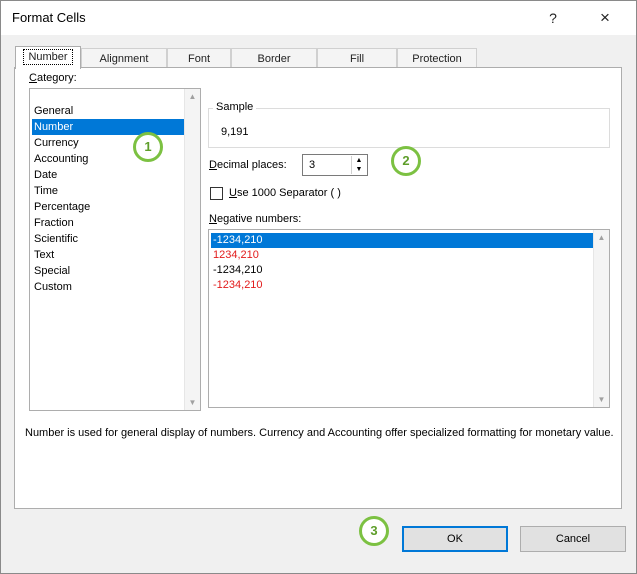 This screenshot has height=574, width=637. Describe the element at coordinates (335, 165) in the screenshot. I see `decimal-places-stepper: 3 ▲ ▼` at that location.